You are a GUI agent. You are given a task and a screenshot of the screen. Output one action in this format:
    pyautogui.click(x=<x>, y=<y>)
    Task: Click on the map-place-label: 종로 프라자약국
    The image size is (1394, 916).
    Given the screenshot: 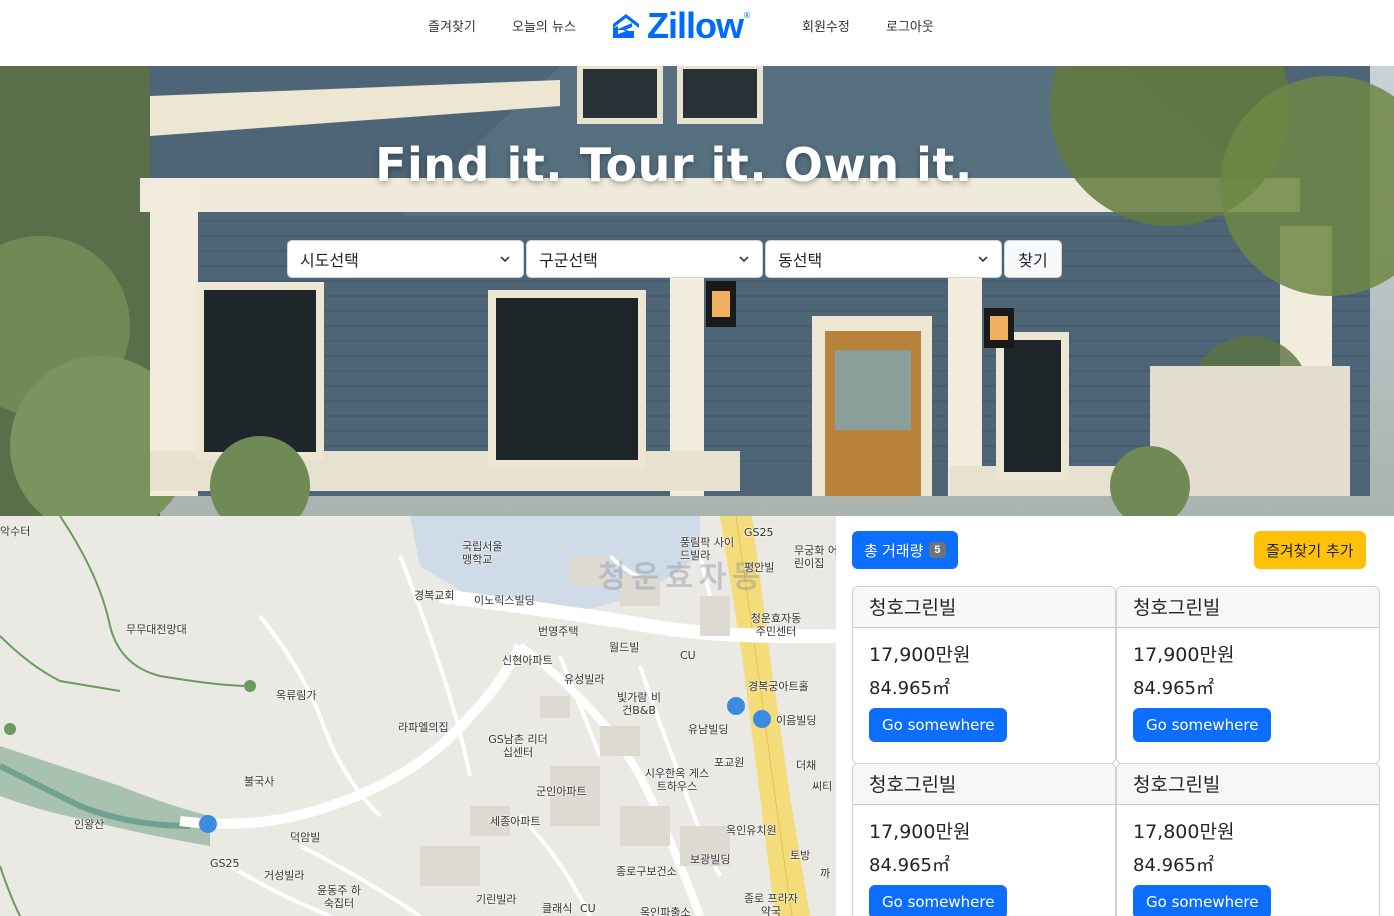 What is the action you would take?
    pyautogui.click(x=771, y=904)
    